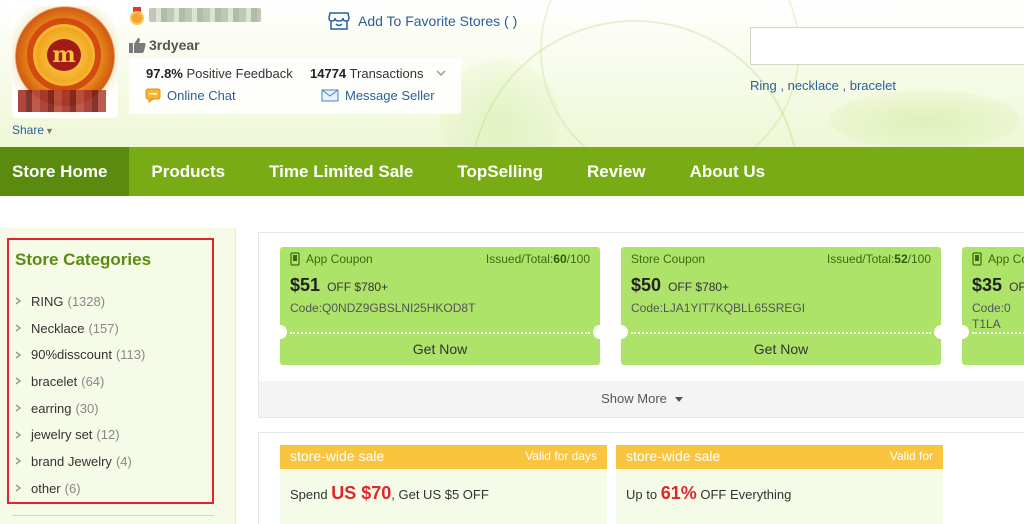  Describe the element at coordinates (137, 45) in the screenshot. I see `thumbs-up-icon` at that location.